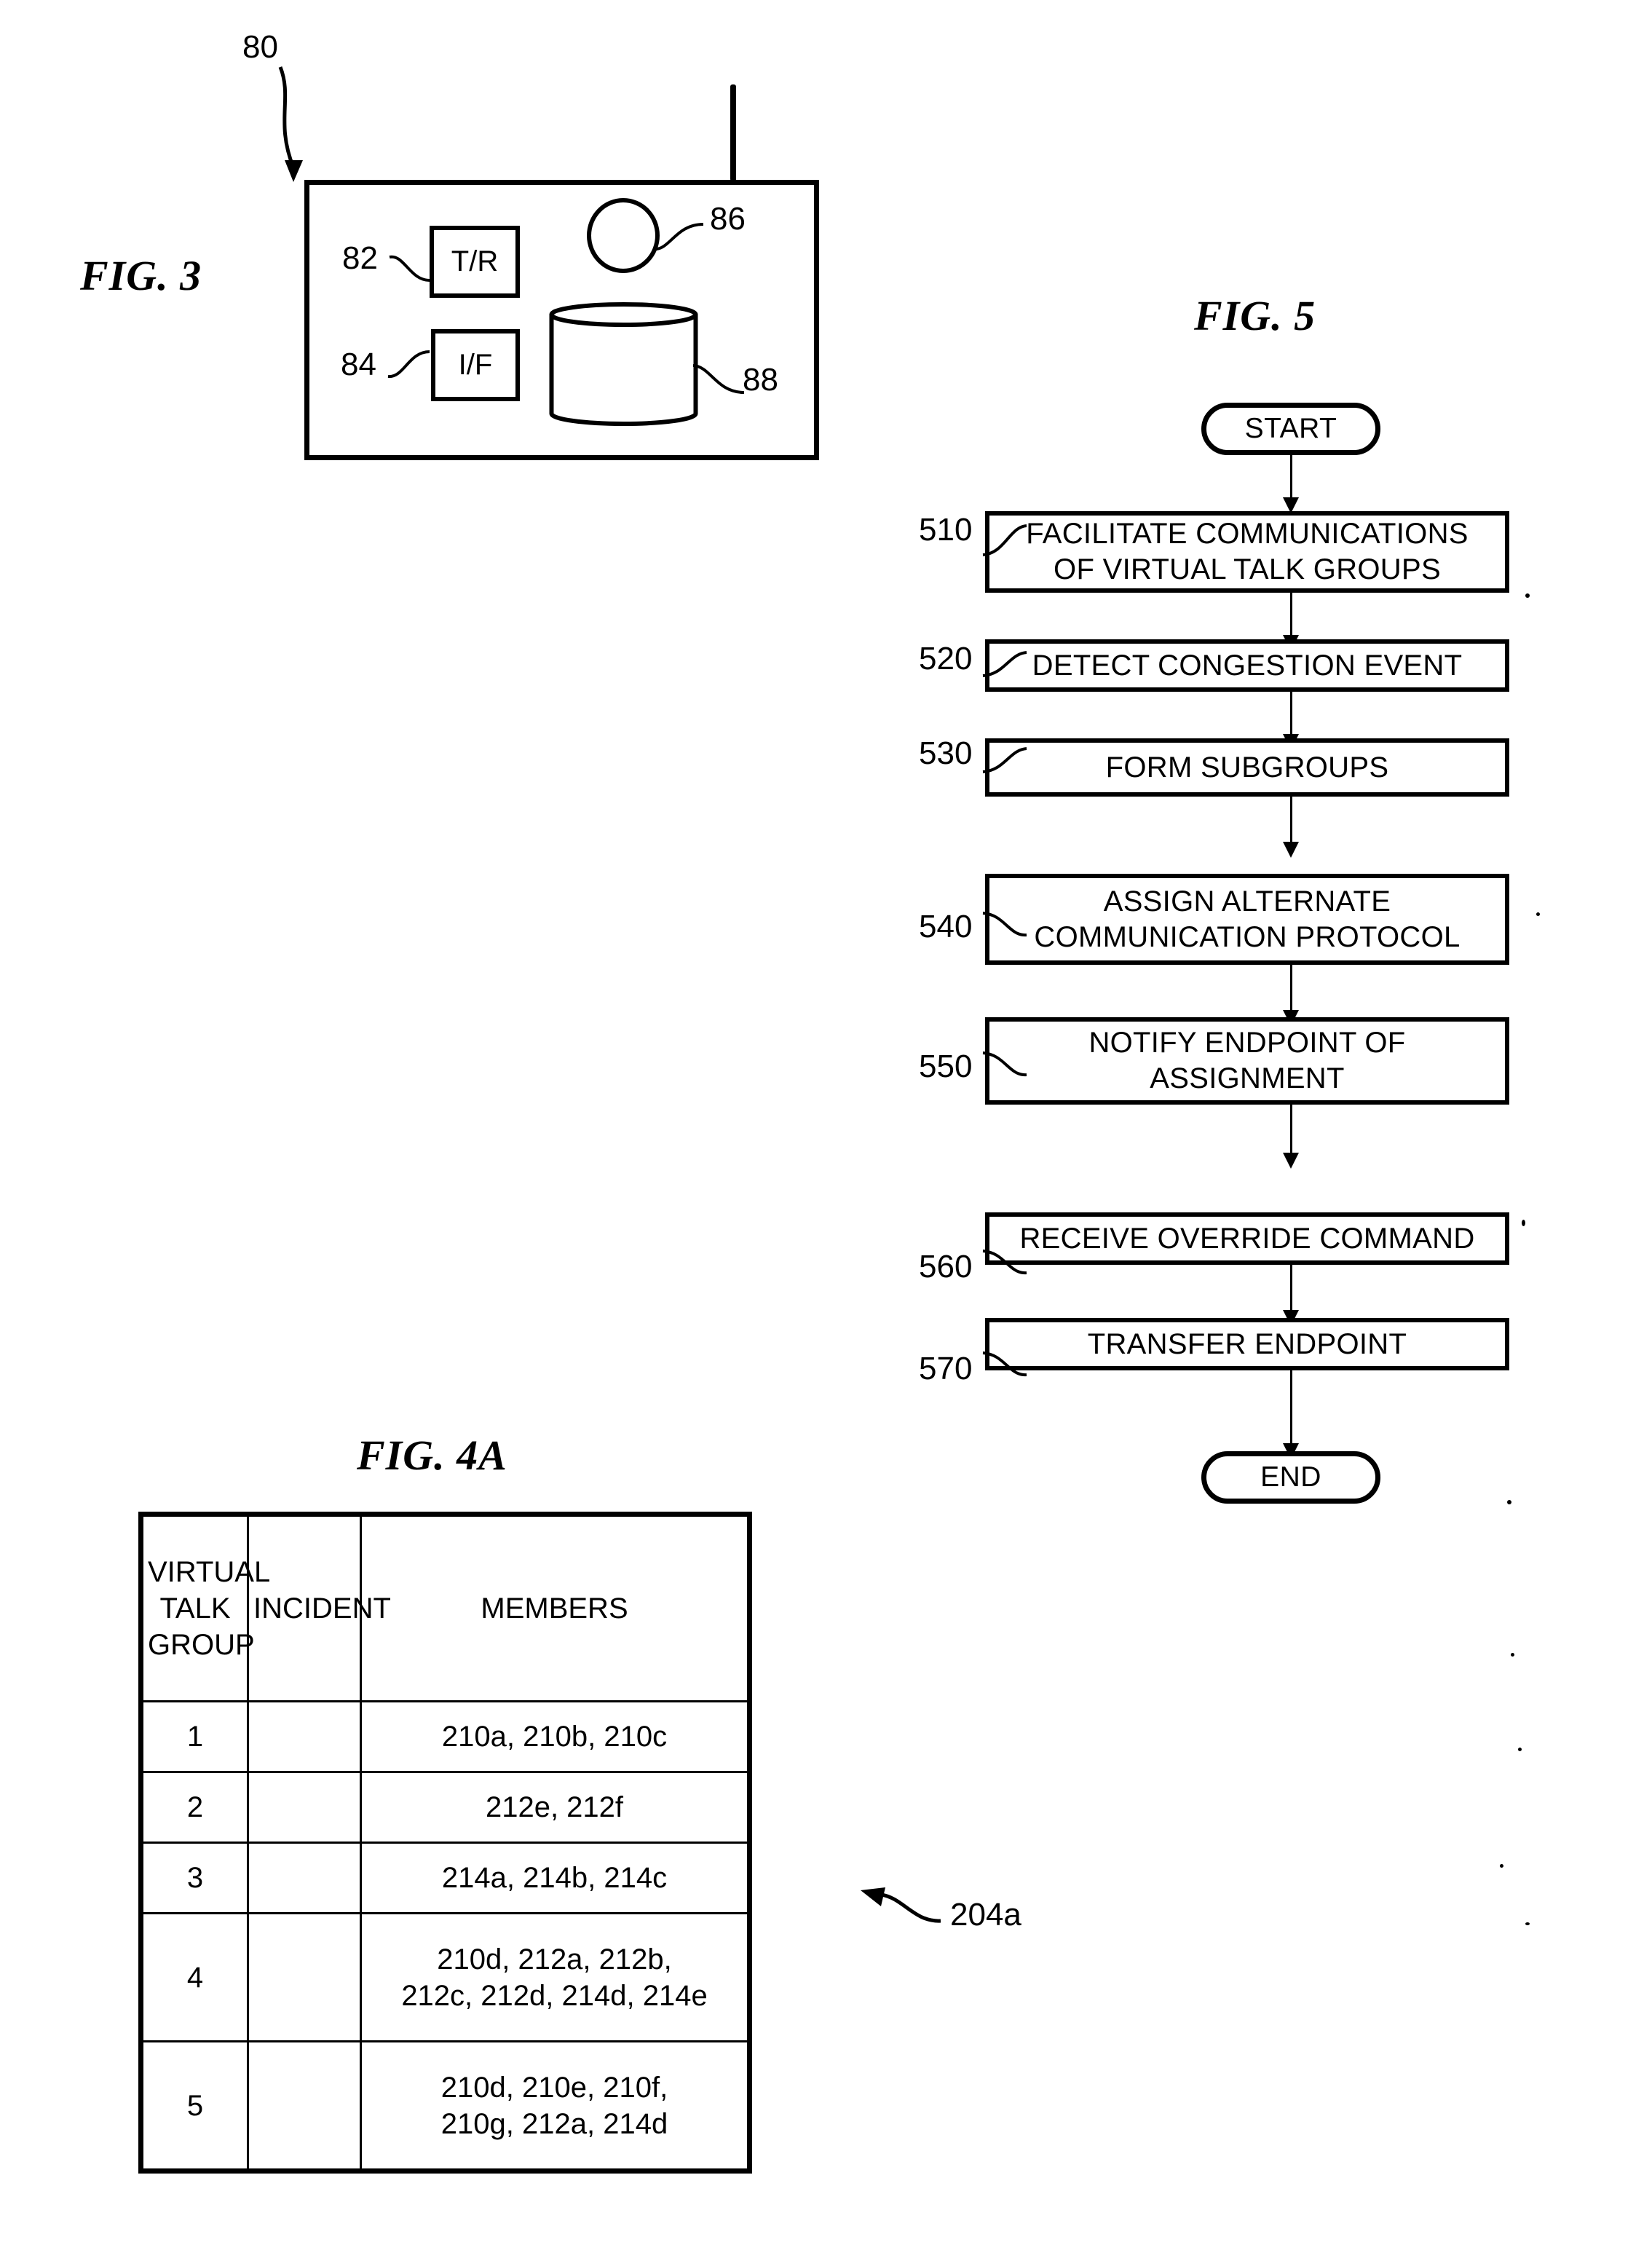  What do you see at coordinates (1247, 1078) in the screenshot?
I see `flow-step-550-line2: ASSIGNMENT` at bounding box center [1247, 1078].